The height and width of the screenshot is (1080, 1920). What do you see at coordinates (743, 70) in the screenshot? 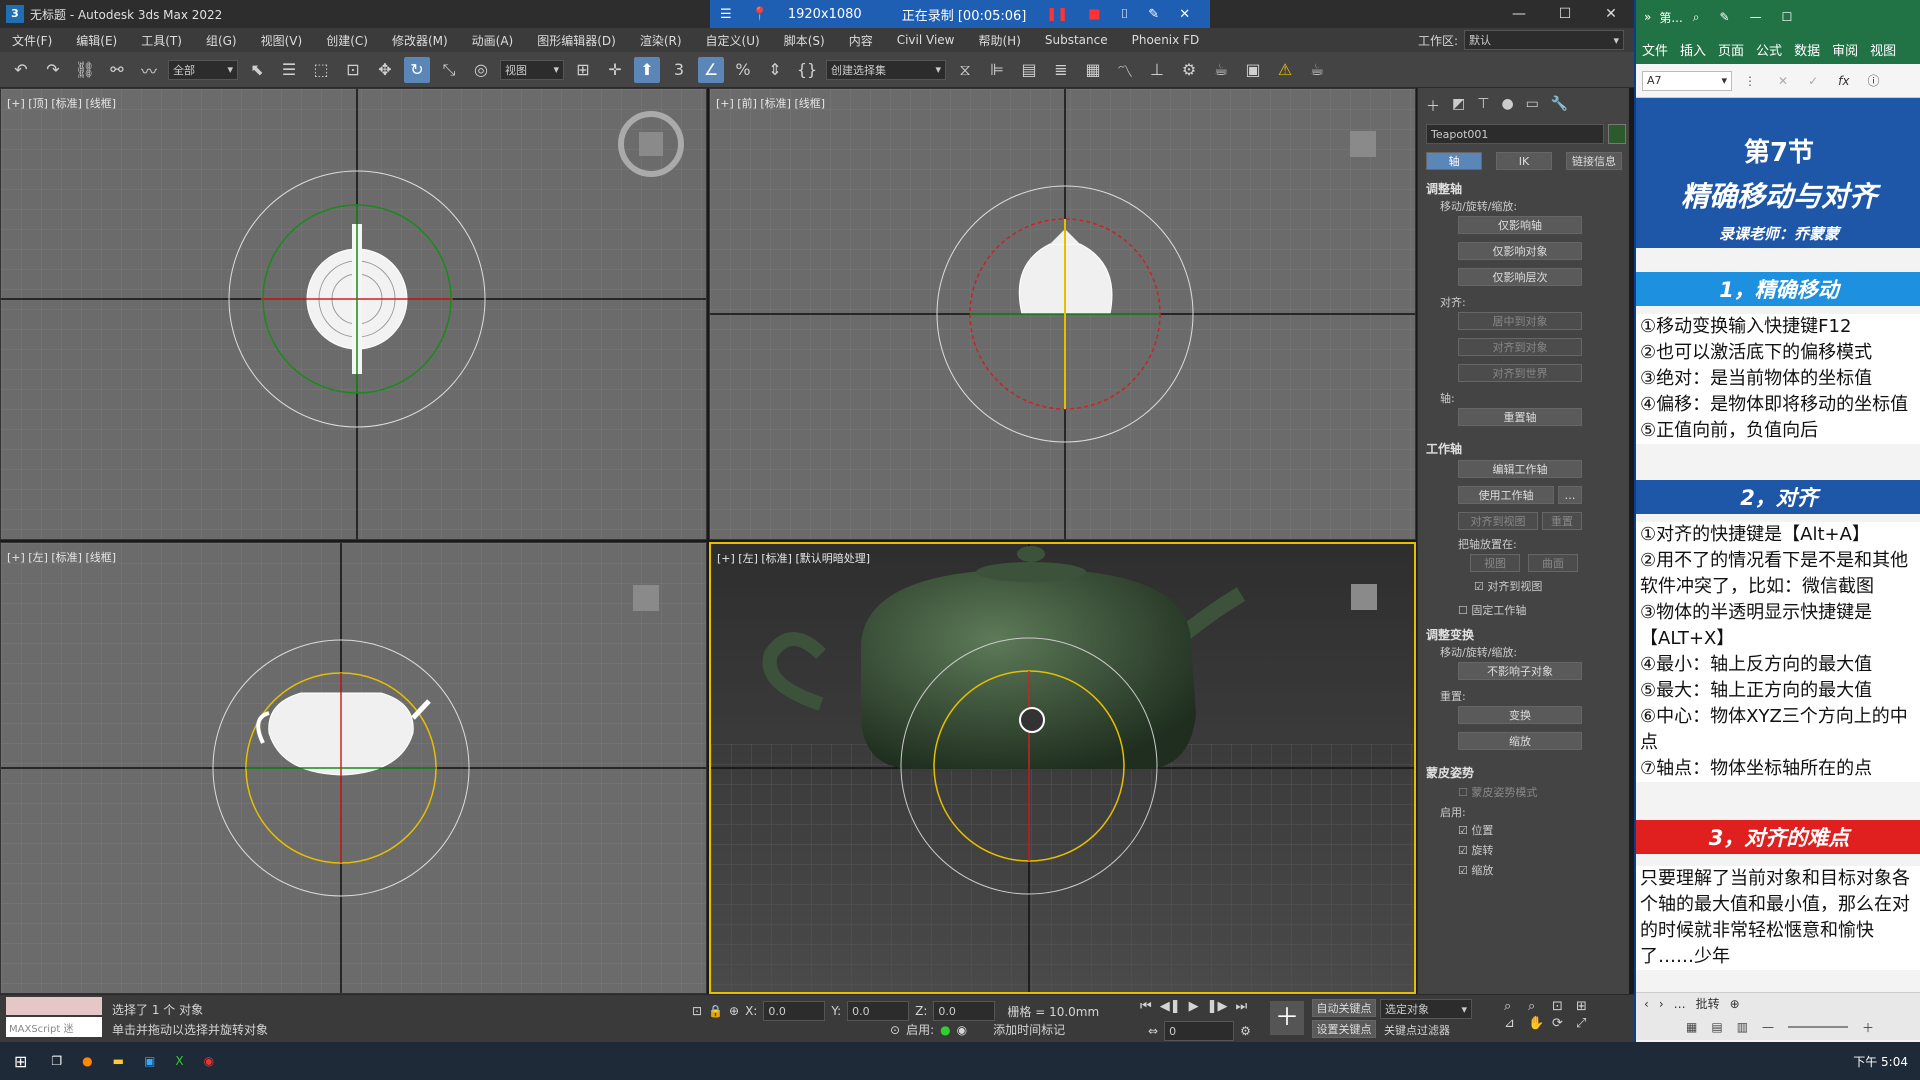
I see `percent-snap-icon: %` at bounding box center [743, 70].